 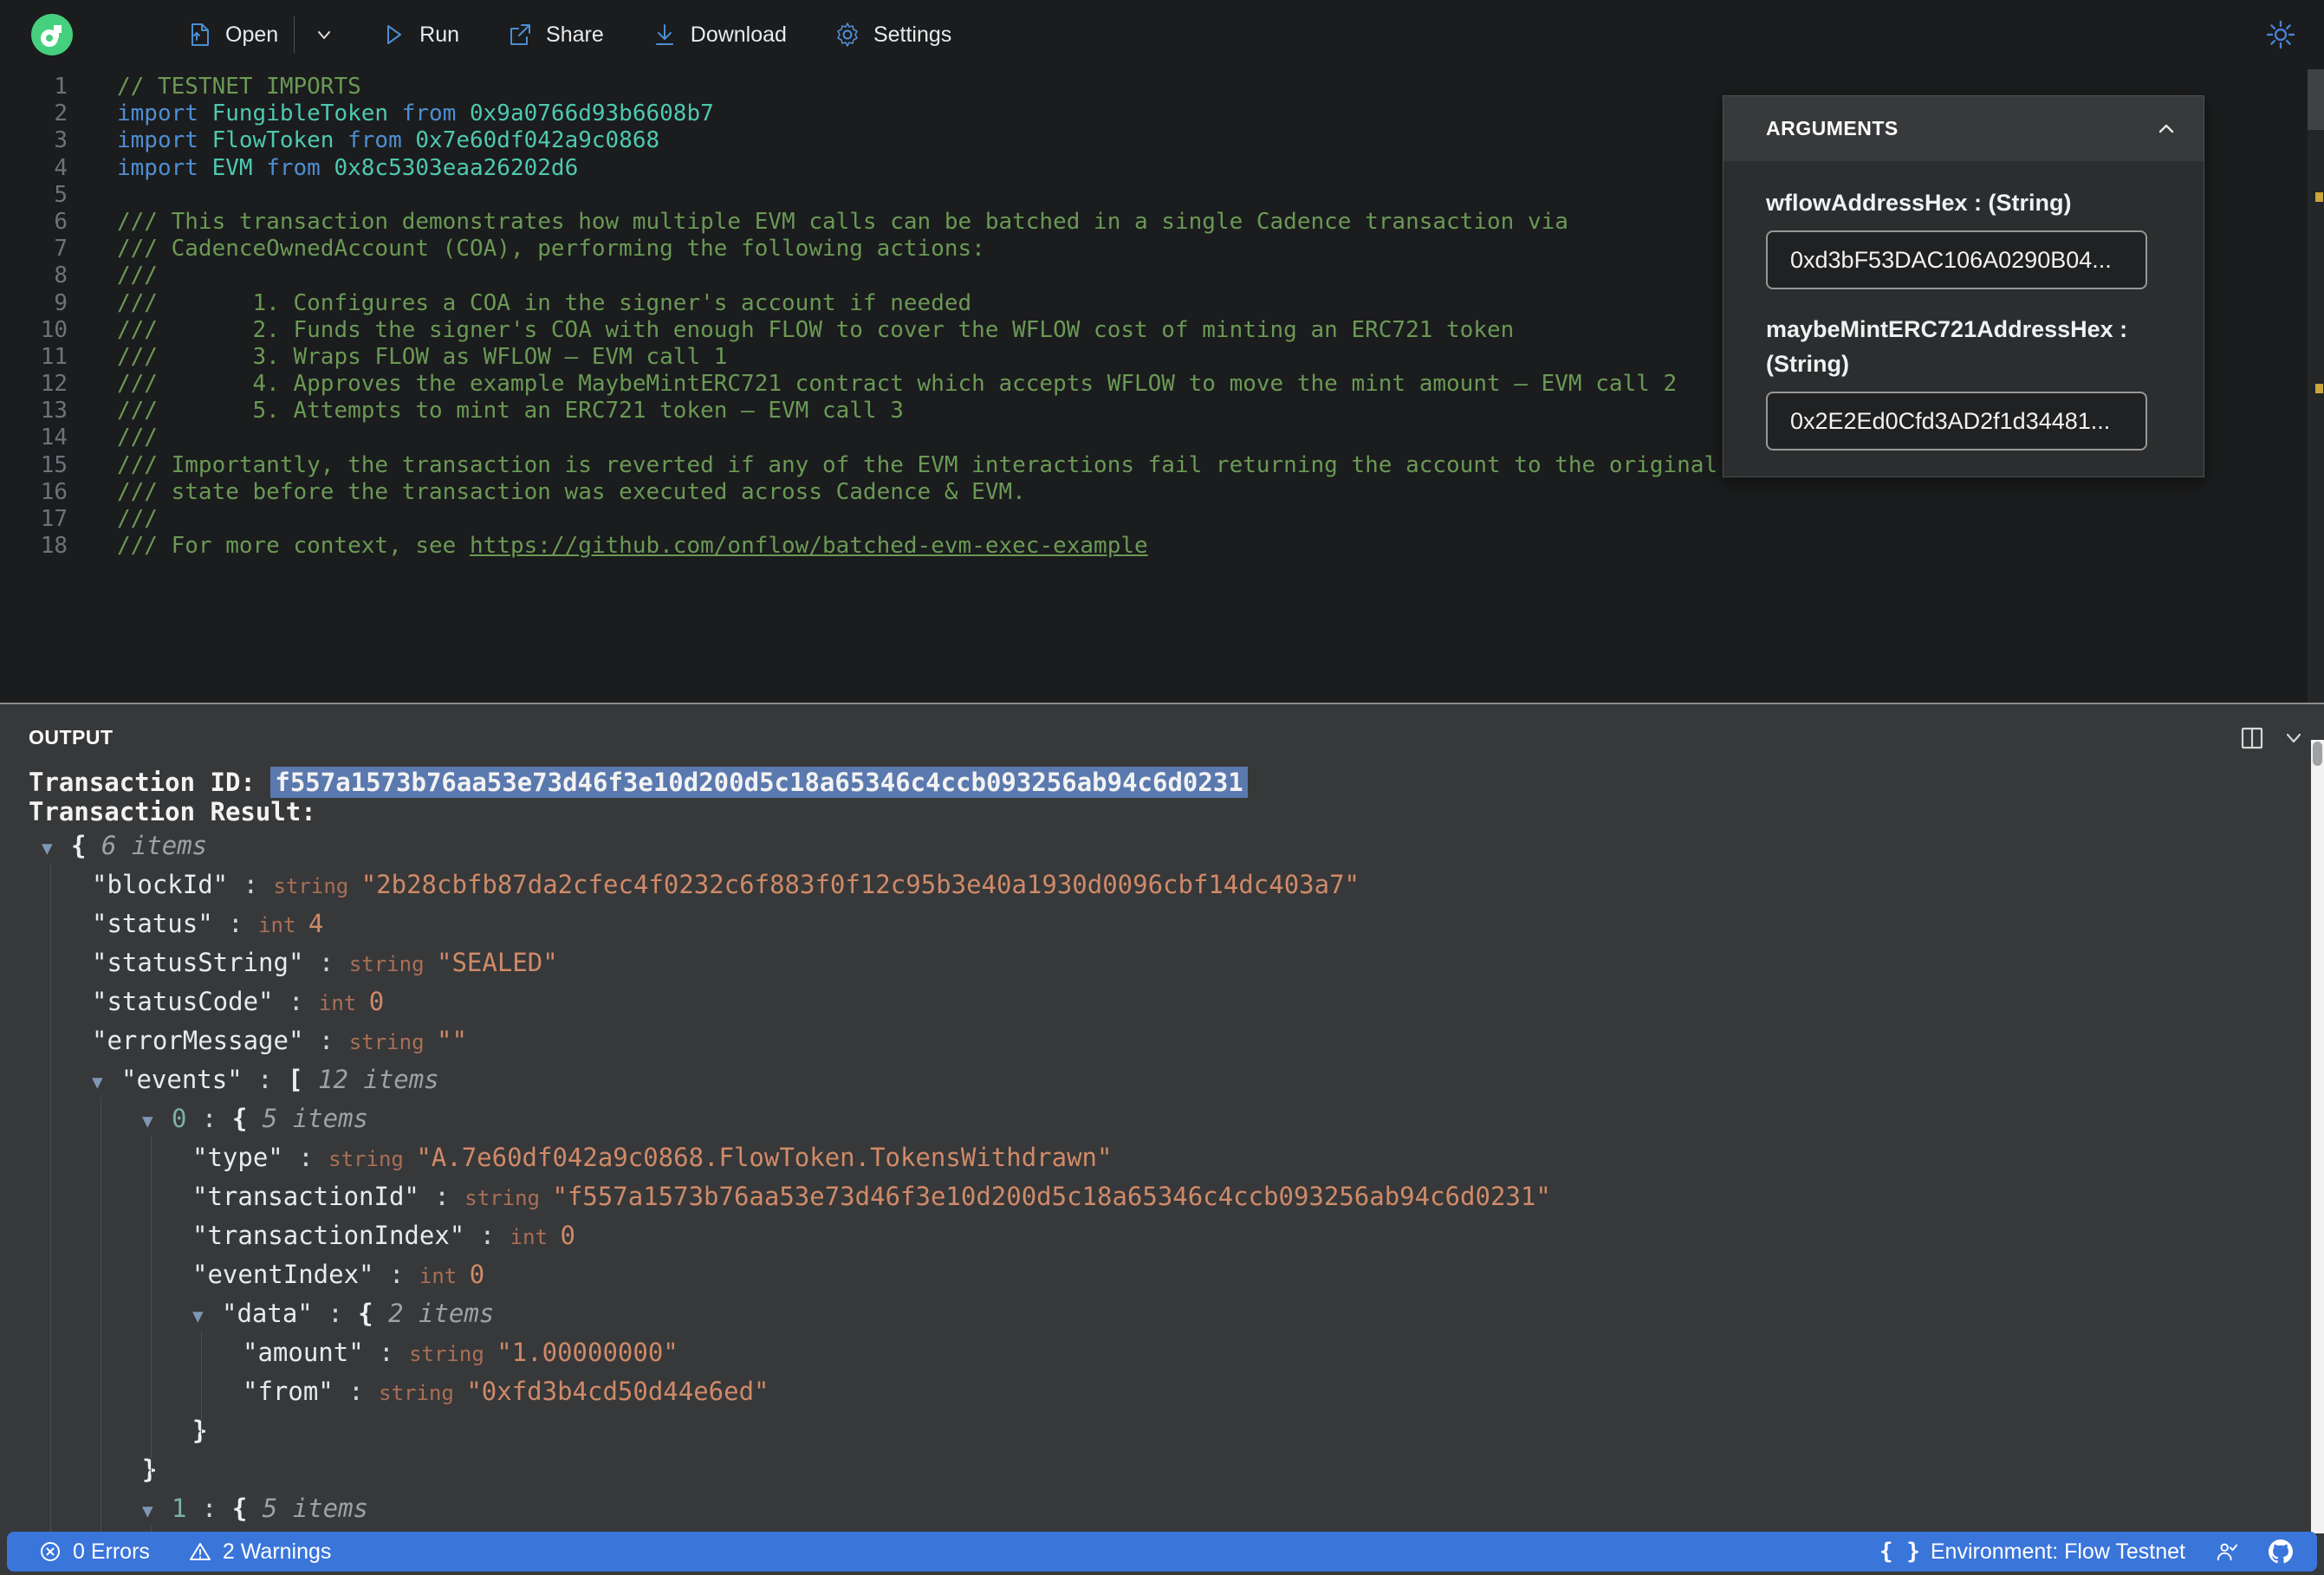 What do you see at coordinates (383, 1235) in the screenshot?
I see `json-row: "transactionIndex" : int 0` at bounding box center [383, 1235].